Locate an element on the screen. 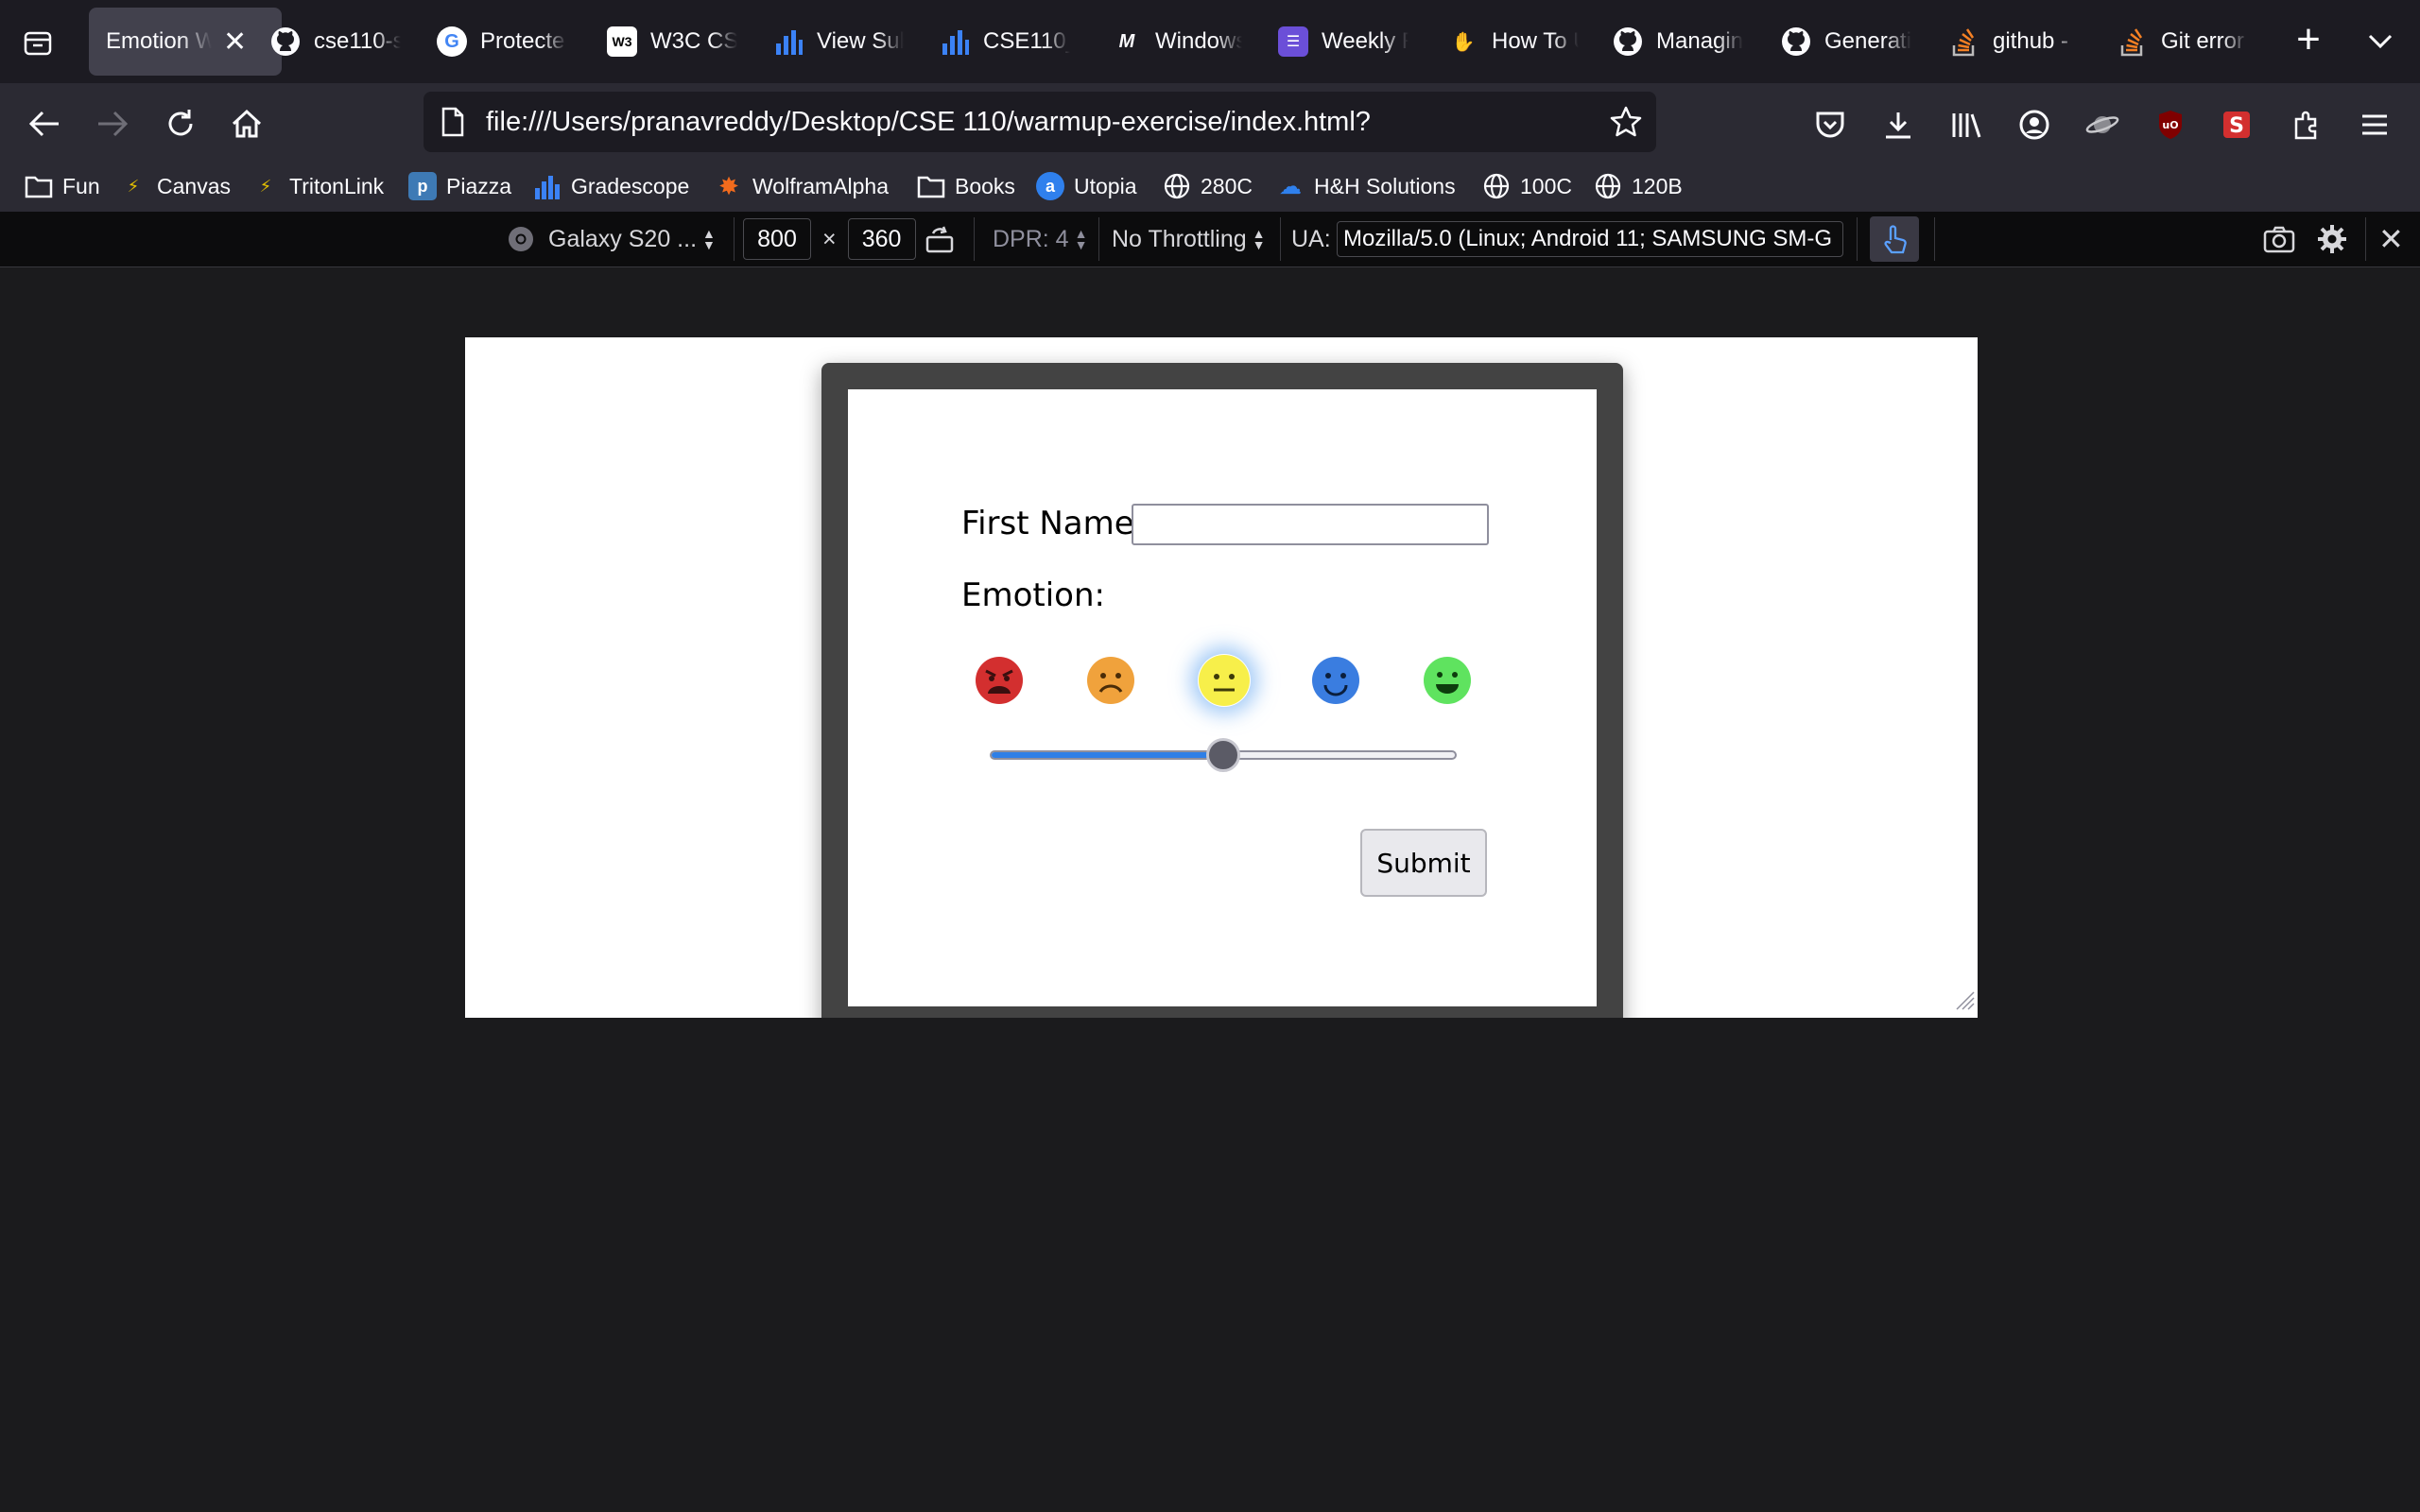 This screenshot has height=1512, width=2420. form-frame: First Name: Emotion: Submit is located at coordinates (1222, 690).